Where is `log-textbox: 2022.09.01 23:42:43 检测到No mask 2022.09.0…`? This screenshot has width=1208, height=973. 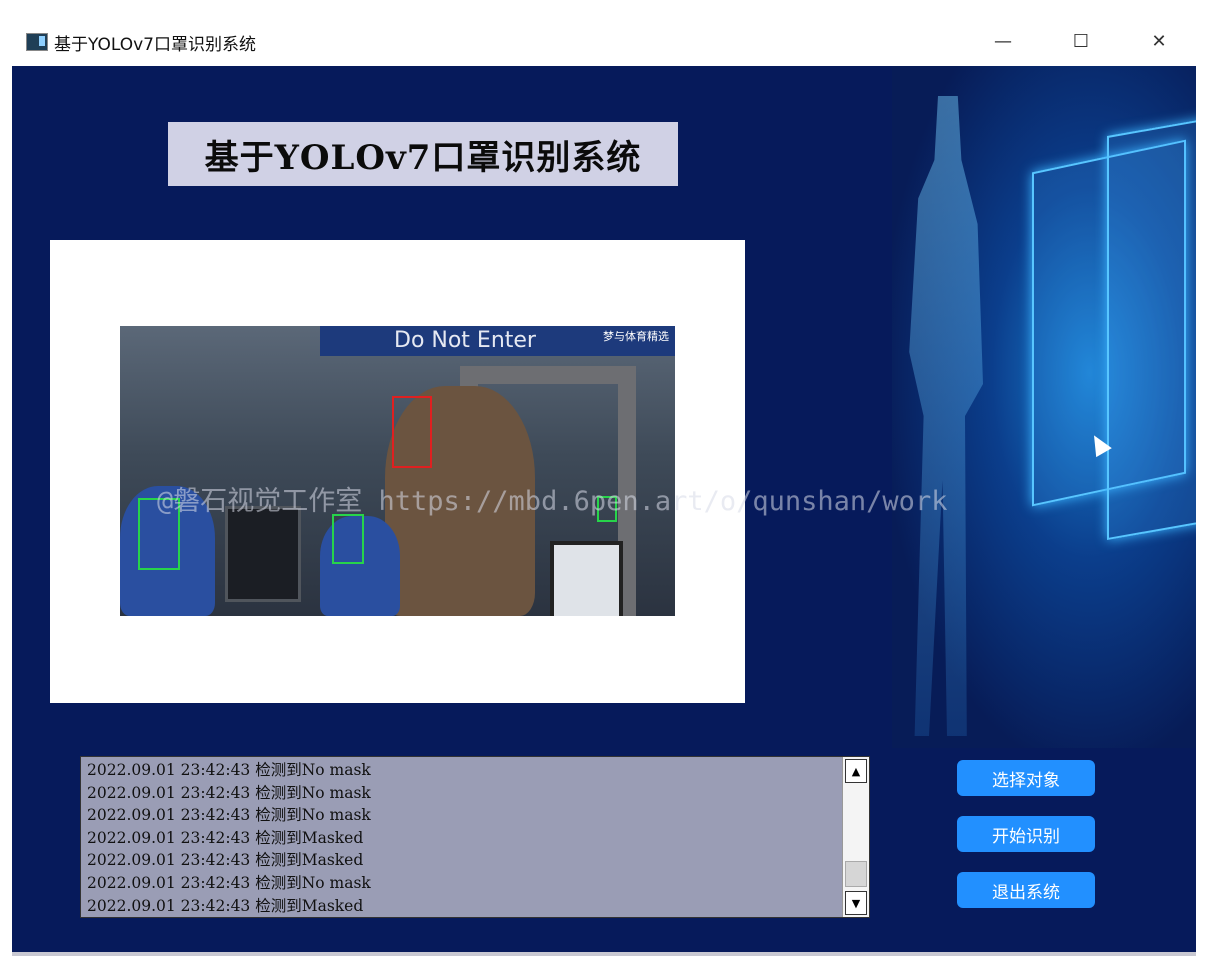
log-textbox: 2022.09.01 23:42:43 检测到No mask 2022.09.0… is located at coordinates (475, 837).